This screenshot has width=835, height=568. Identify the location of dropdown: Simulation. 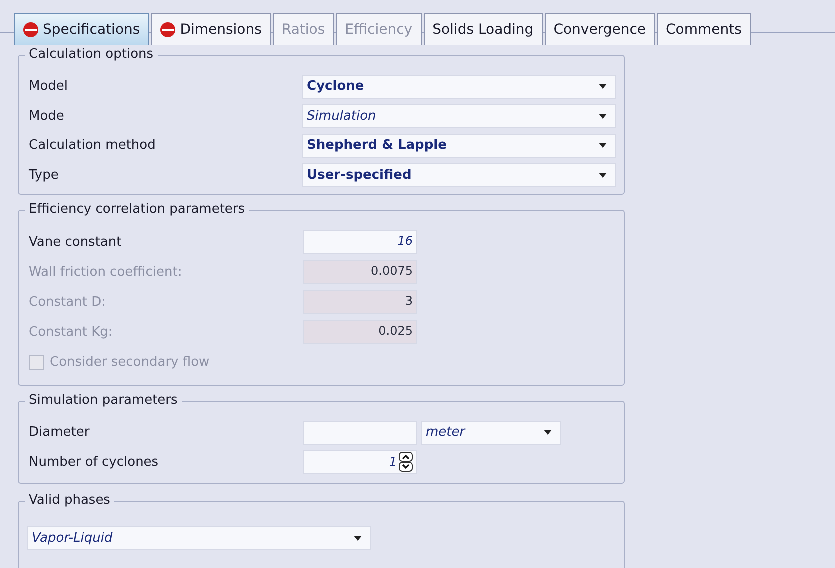
(459, 116).